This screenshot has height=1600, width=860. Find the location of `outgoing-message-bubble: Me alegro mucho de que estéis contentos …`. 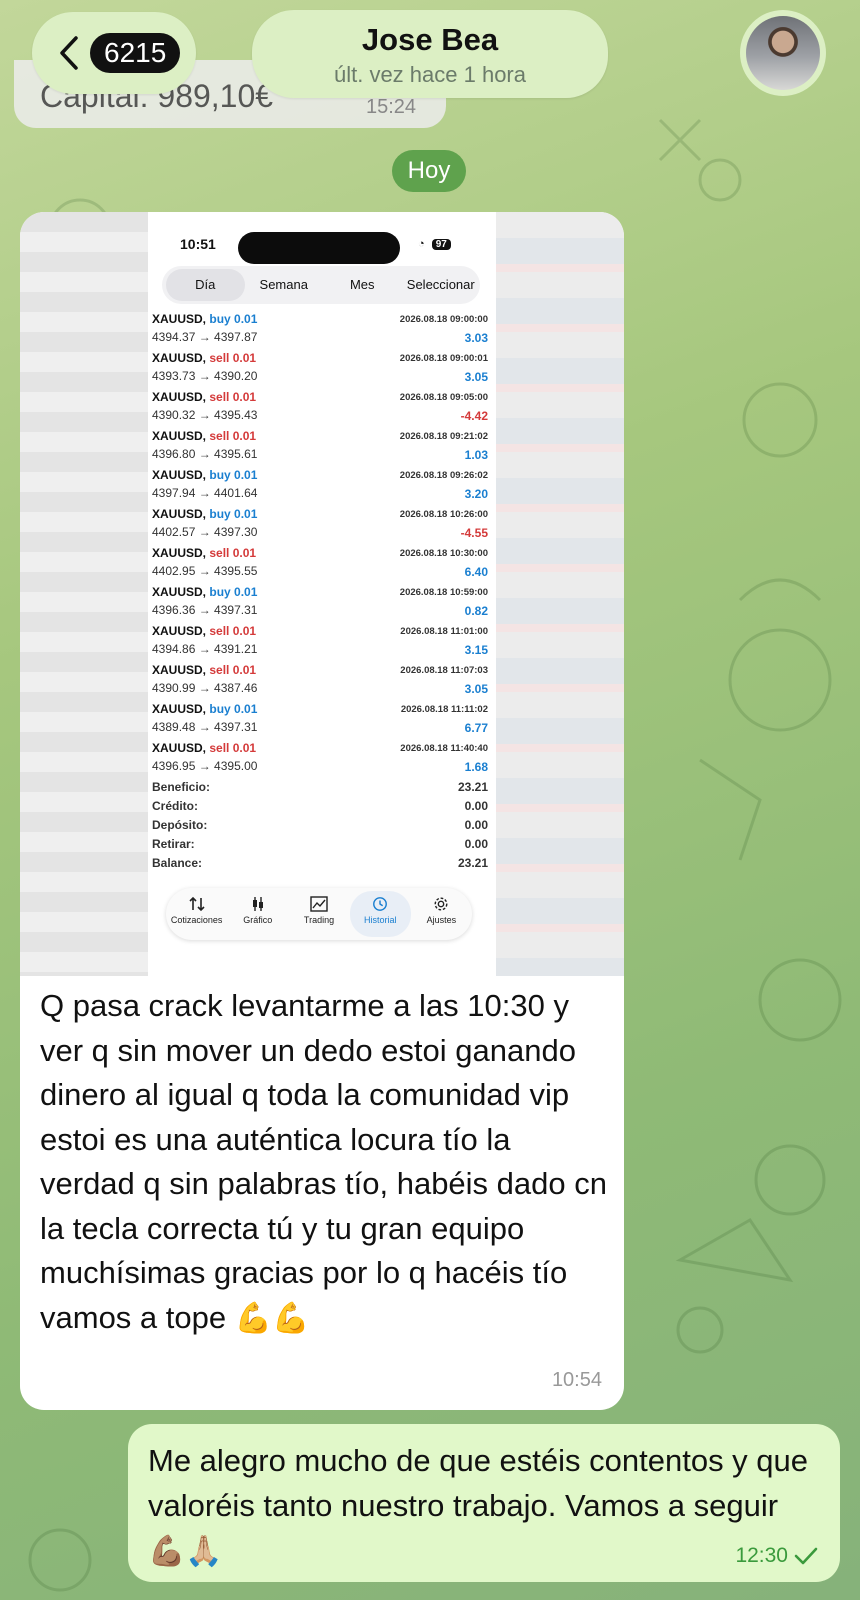

outgoing-message-bubble: Me alegro mucho de que estéis contentos … is located at coordinates (484, 1503).